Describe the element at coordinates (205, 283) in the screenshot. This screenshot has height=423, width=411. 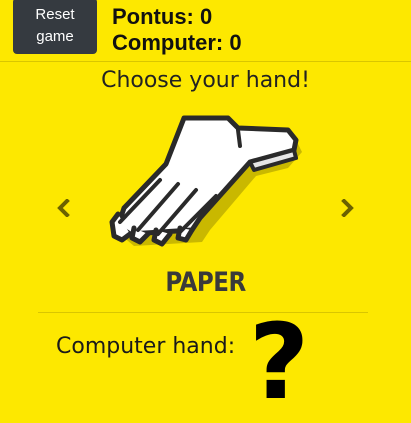
I see `selected-hand-label: PAPER` at that location.